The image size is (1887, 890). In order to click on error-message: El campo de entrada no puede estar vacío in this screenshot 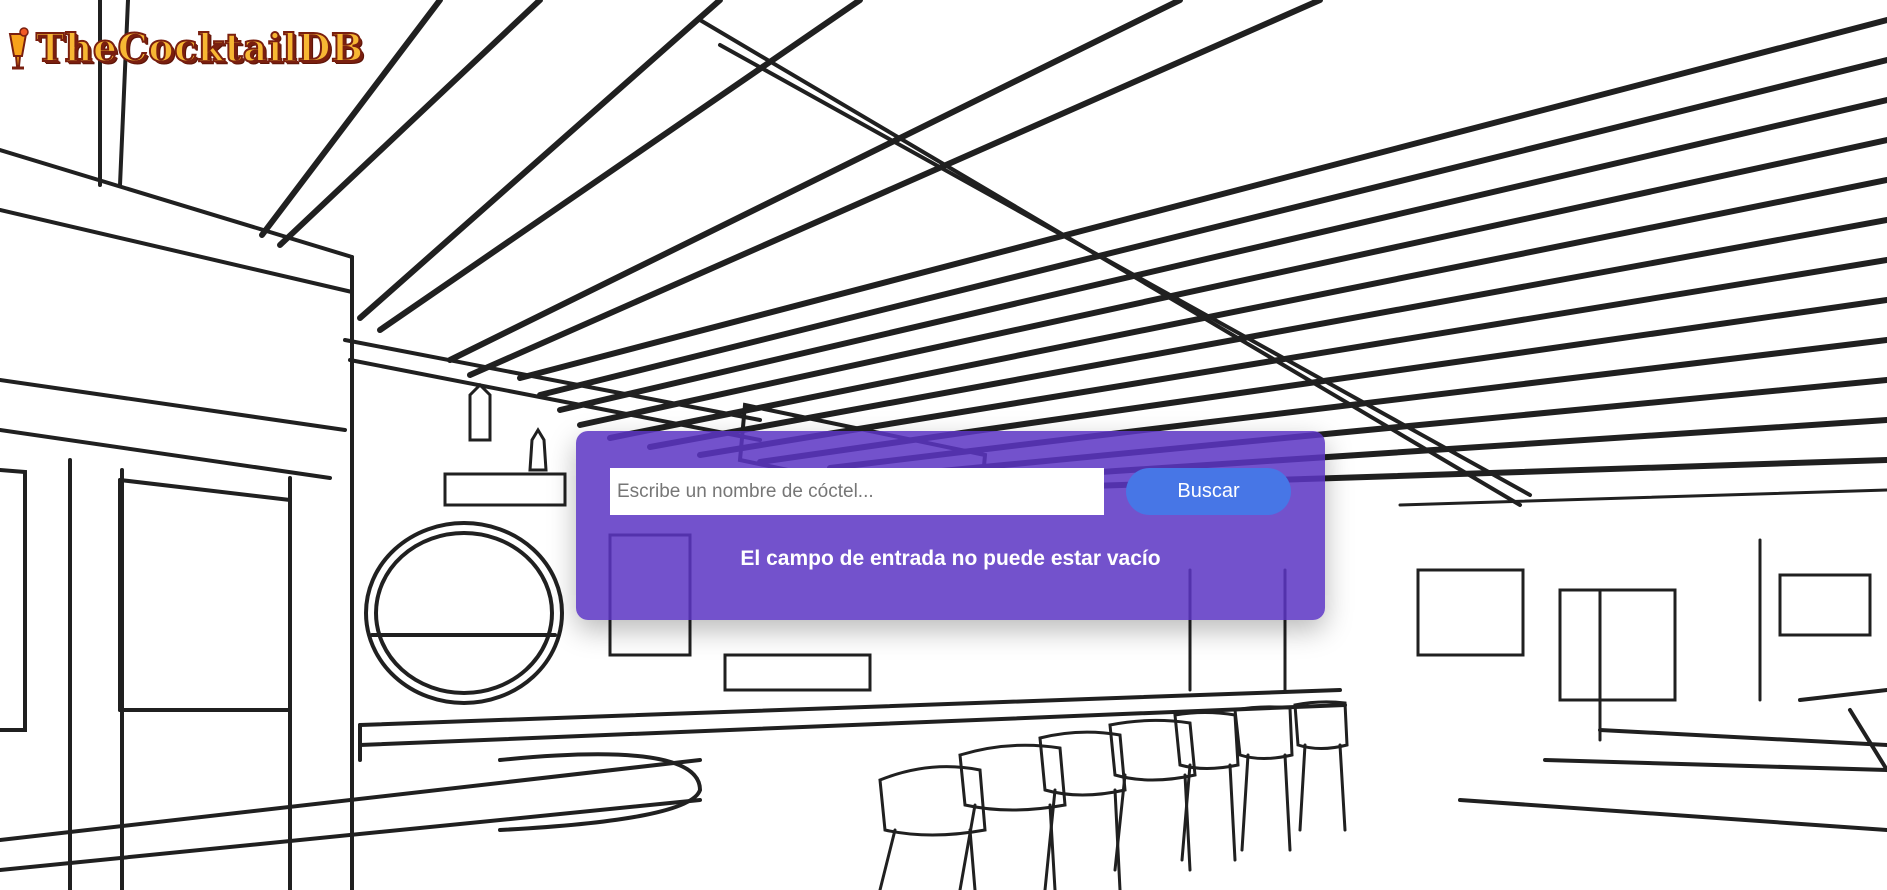, I will do `click(950, 558)`.